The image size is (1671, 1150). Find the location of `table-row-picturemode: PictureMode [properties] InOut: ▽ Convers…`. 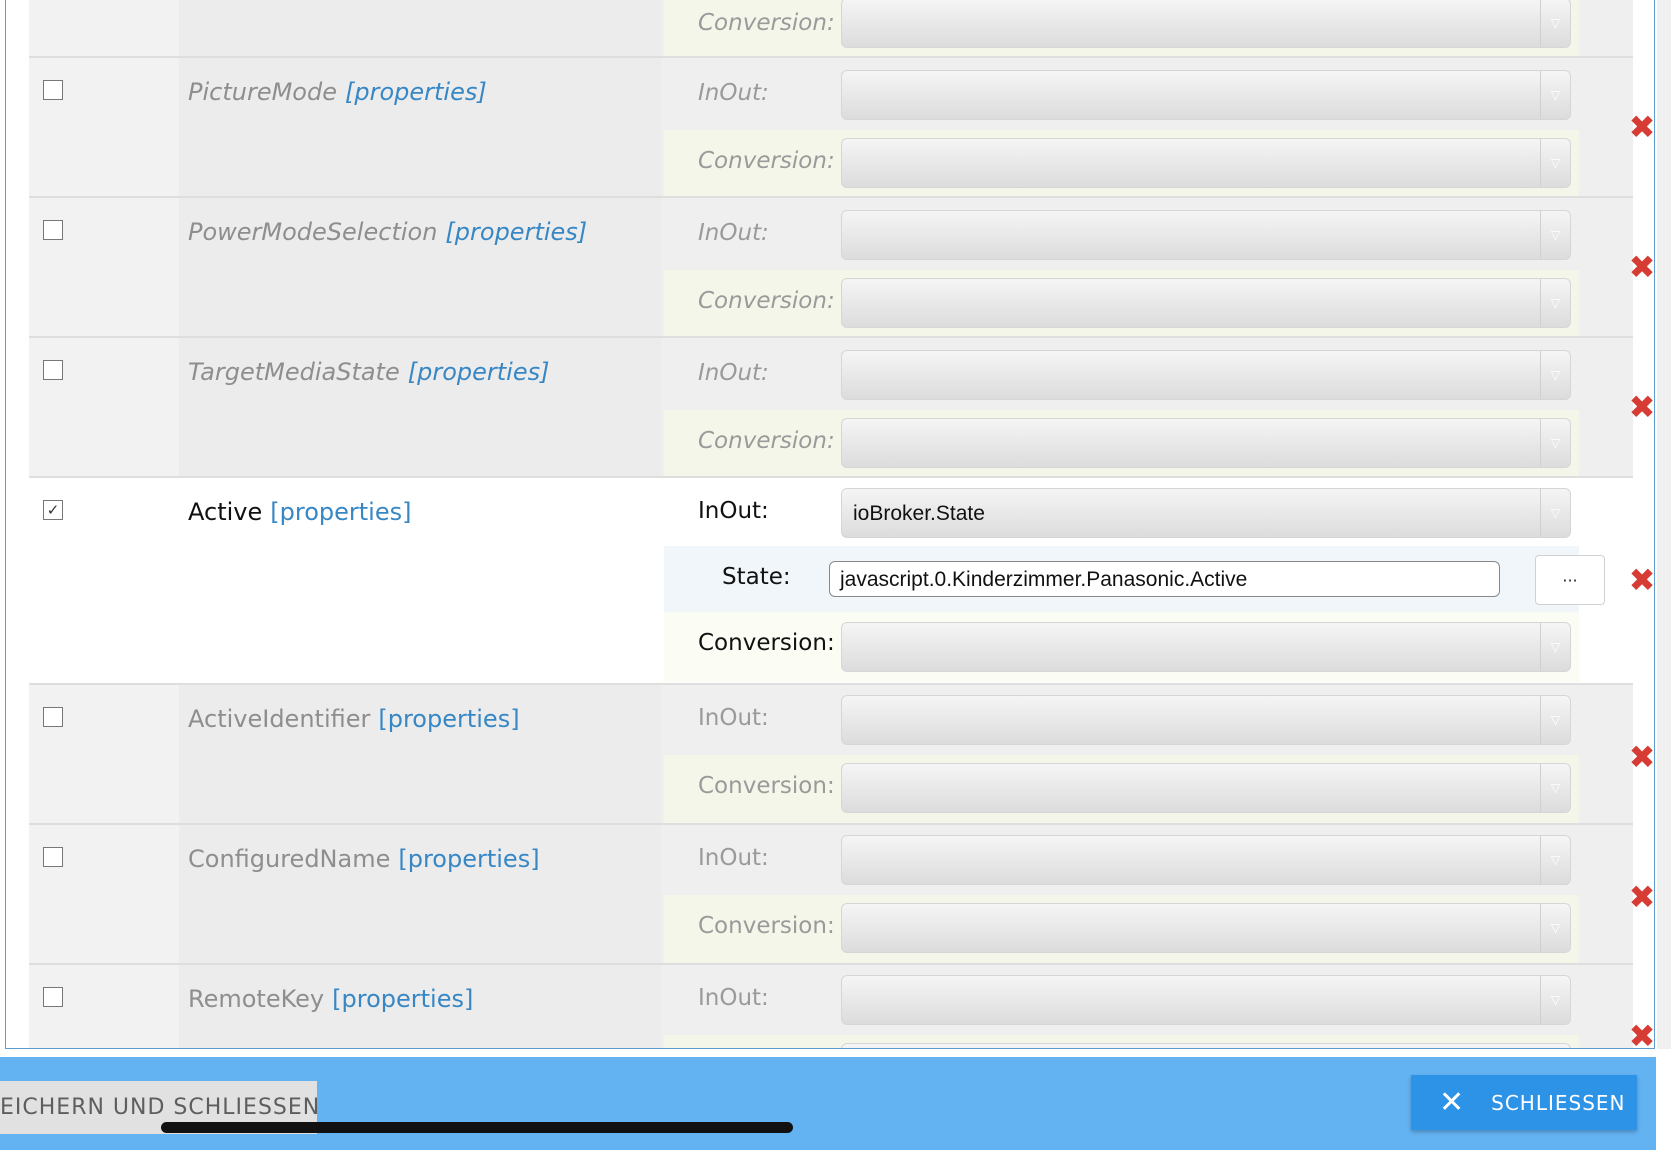

table-row-picturemode: PictureMode [properties] InOut: ▽ Convers… is located at coordinates (841, 128).